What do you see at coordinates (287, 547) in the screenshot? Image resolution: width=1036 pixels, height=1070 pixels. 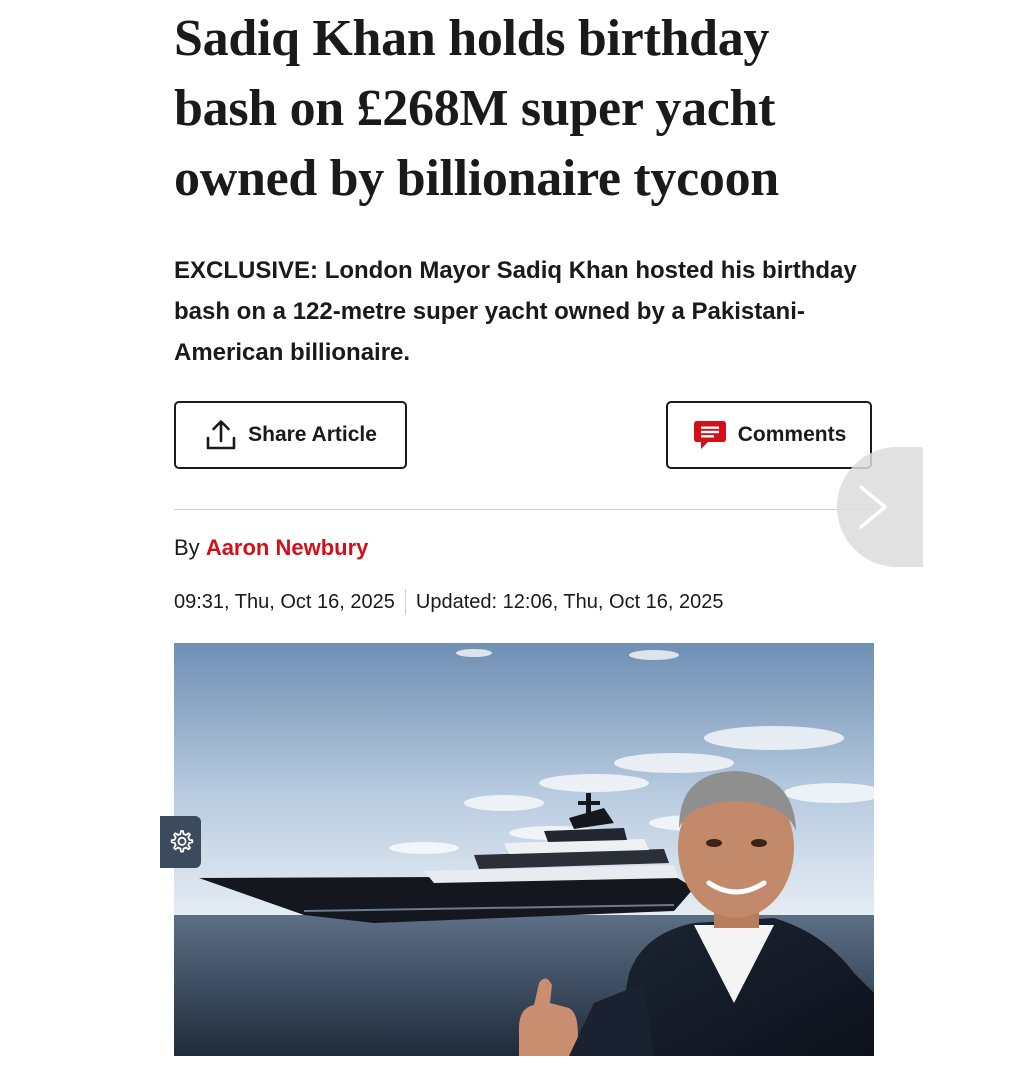 I see `author-link: Aaron Newbury` at bounding box center [287, 547].